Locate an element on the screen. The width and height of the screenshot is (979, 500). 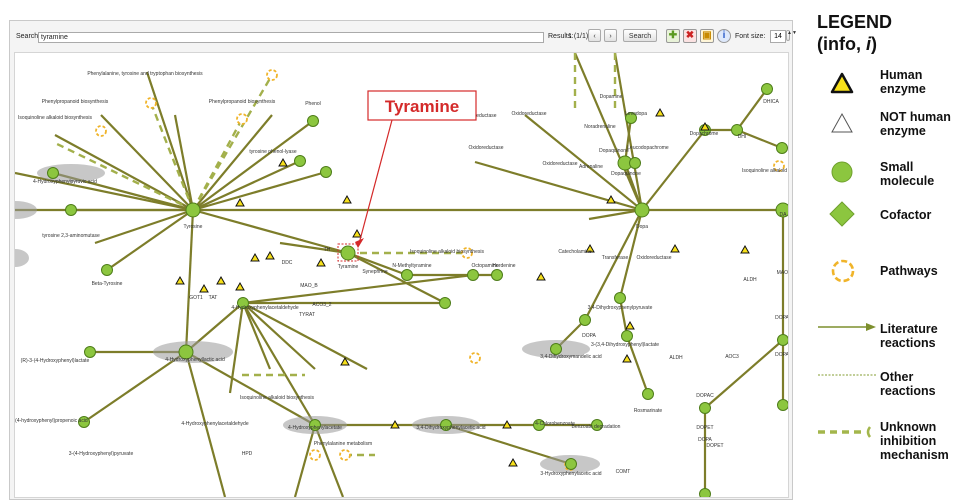
node-highlight is located at coordinates (26, 210).